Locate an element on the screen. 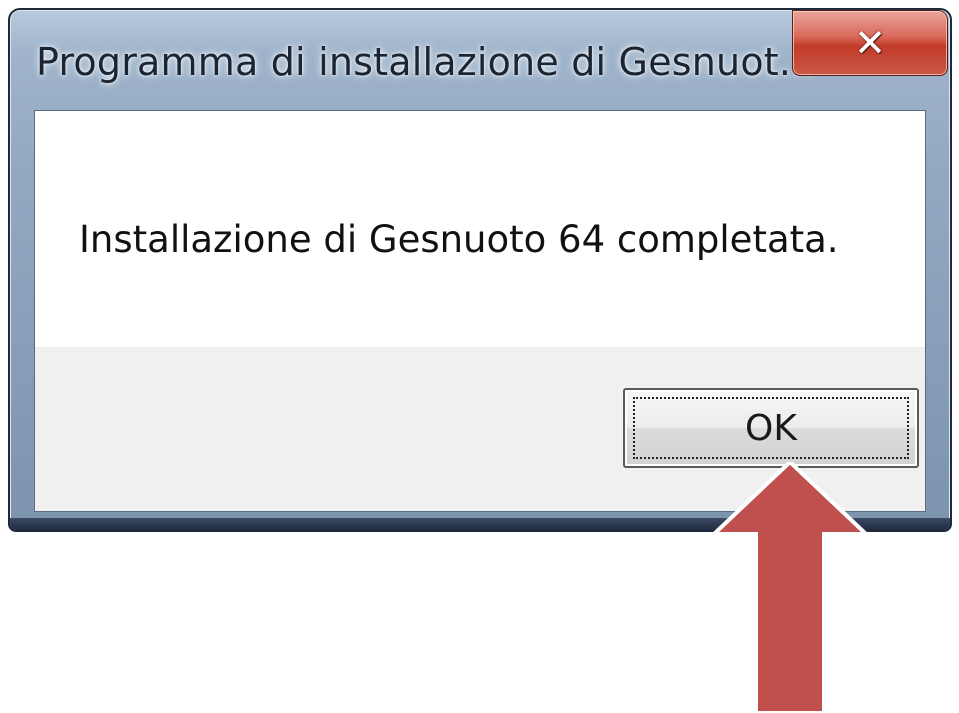 This screenshot has width=959, height=713. close-icon: ✕ is located at coordinates (870, 43).